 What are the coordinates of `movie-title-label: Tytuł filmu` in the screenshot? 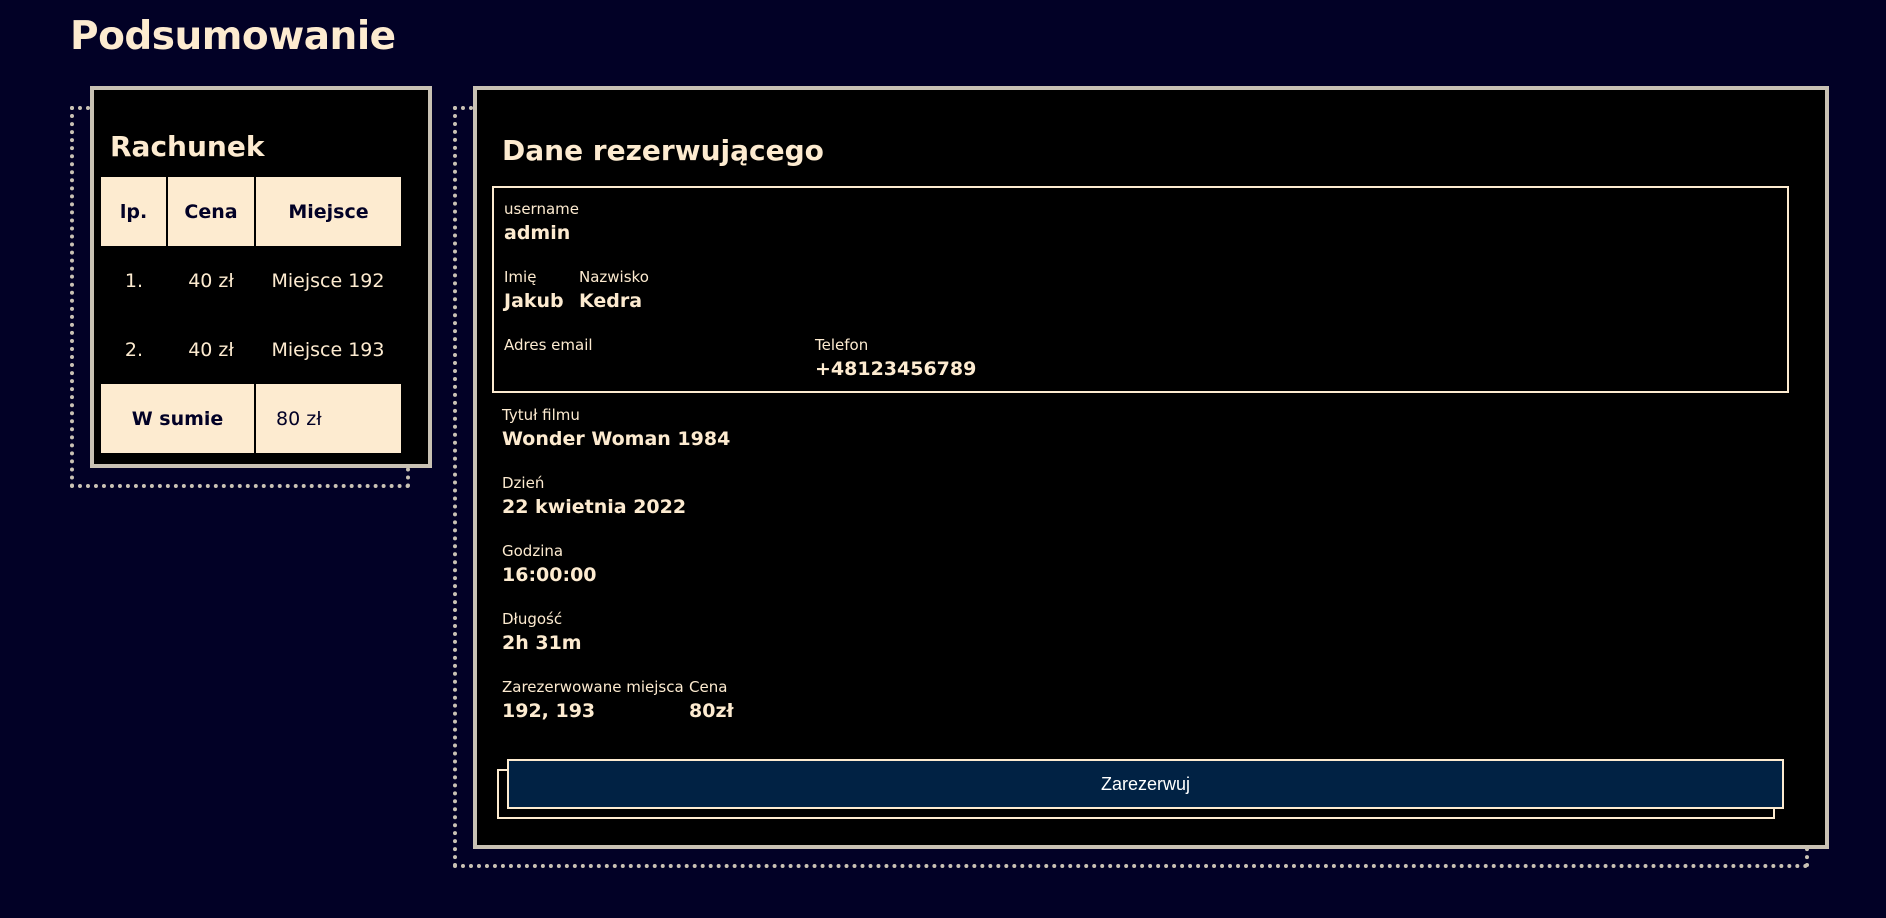 It's located at (541, 415).